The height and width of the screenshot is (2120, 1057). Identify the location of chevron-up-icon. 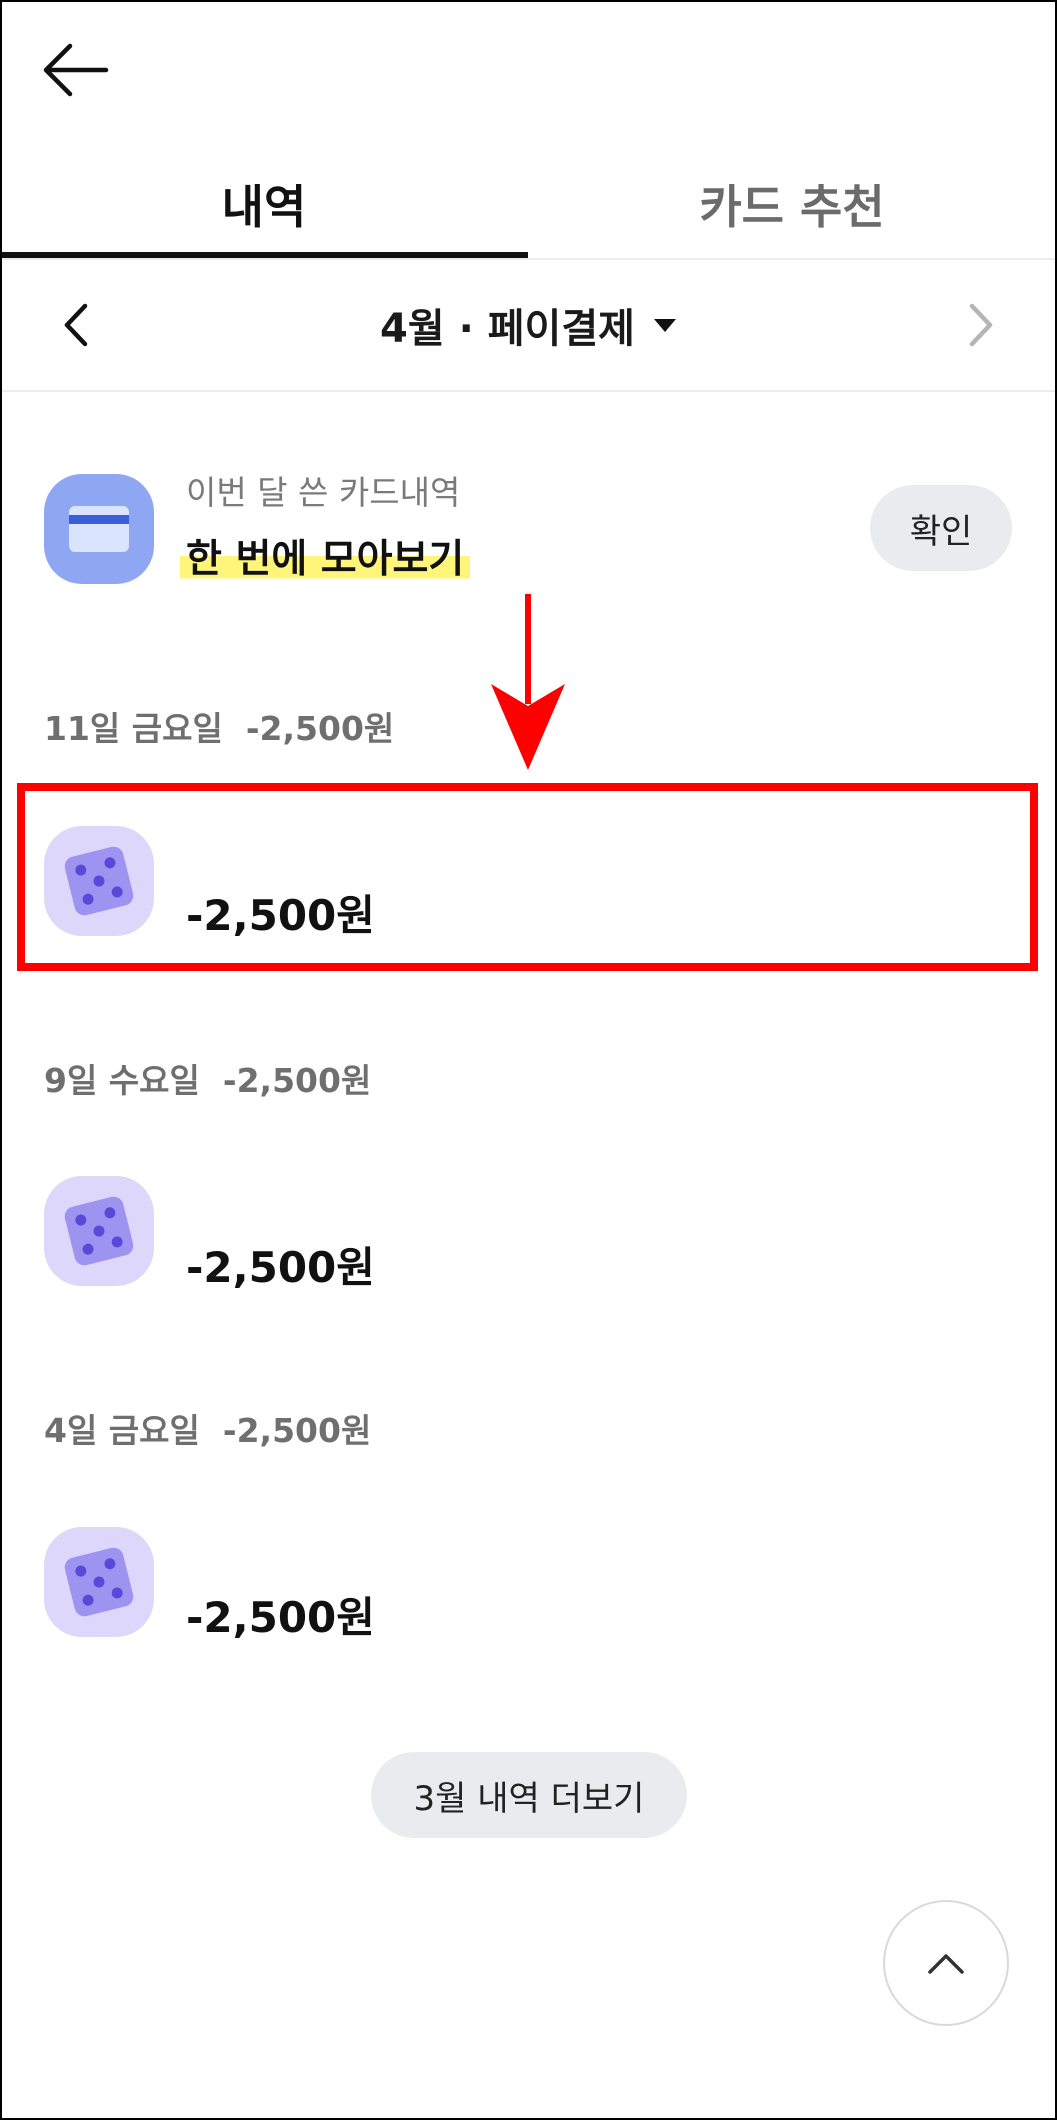
(946, 1964).